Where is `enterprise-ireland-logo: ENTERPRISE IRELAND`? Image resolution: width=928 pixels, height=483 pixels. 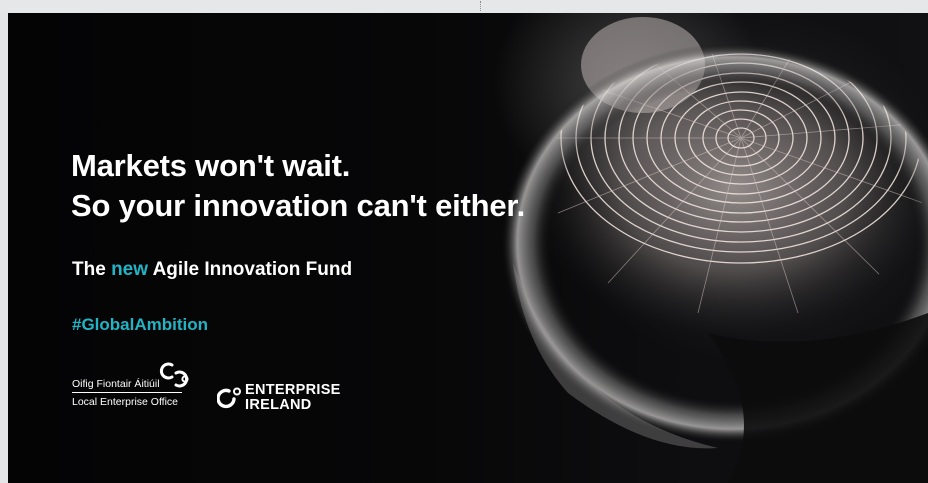
enterprise-ireland-logo: ENTERPRISE IRELAND is located at coordinates (287, 398).